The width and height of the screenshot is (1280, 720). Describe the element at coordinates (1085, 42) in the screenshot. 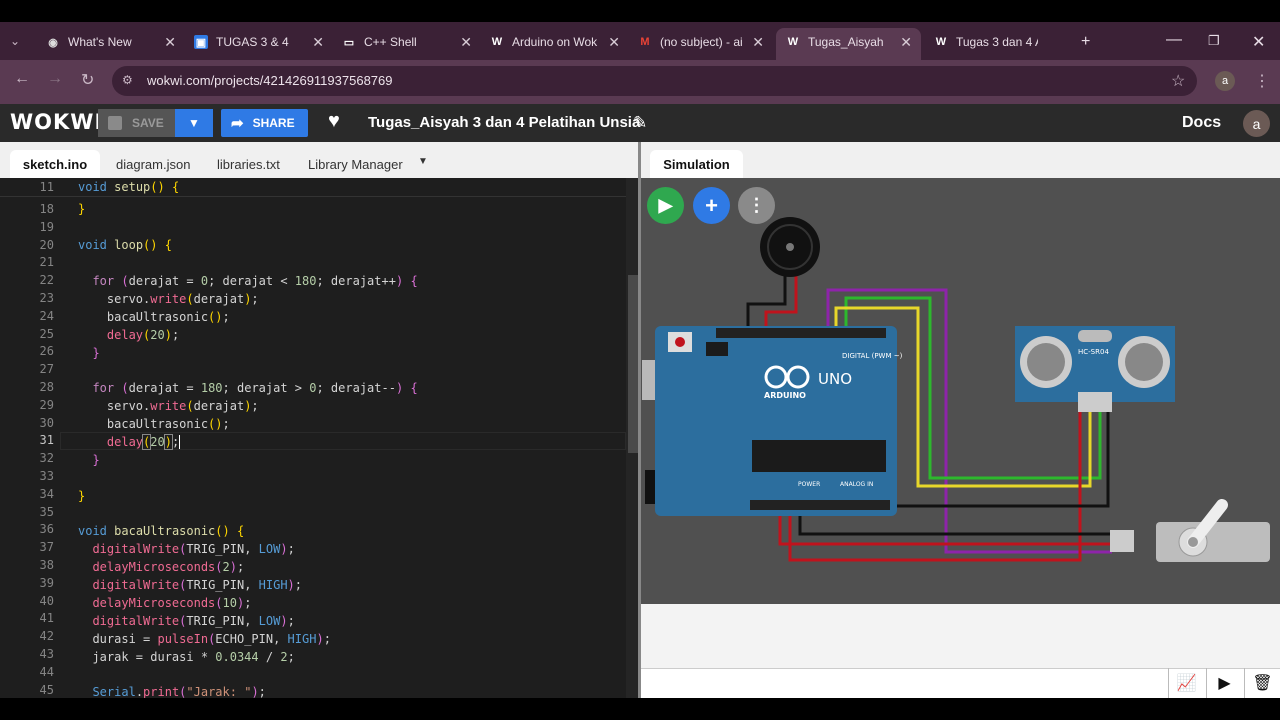

I see `new-tab-icon: +` at that location.